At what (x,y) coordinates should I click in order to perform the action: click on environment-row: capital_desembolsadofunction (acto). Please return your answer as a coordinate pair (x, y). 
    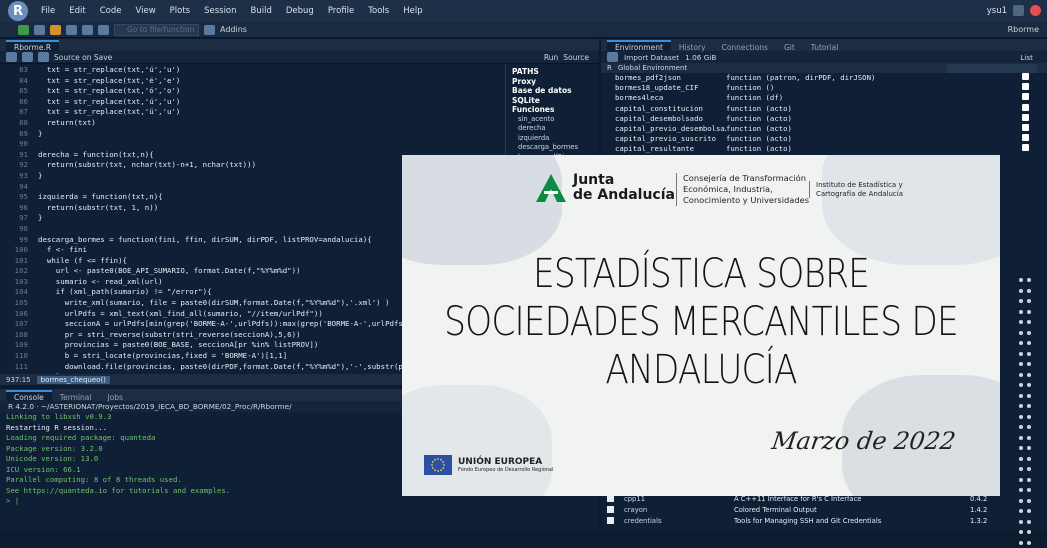
    Looking at the image, I should click on (824, 119).